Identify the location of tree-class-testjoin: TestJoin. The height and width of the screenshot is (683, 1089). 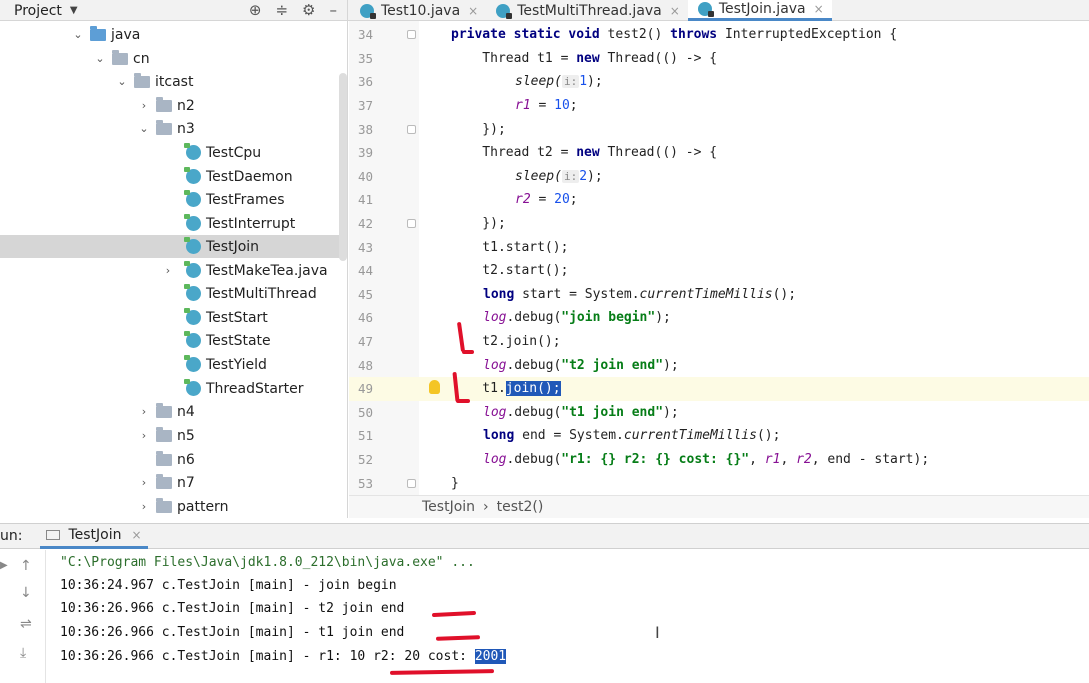
(170, 246).